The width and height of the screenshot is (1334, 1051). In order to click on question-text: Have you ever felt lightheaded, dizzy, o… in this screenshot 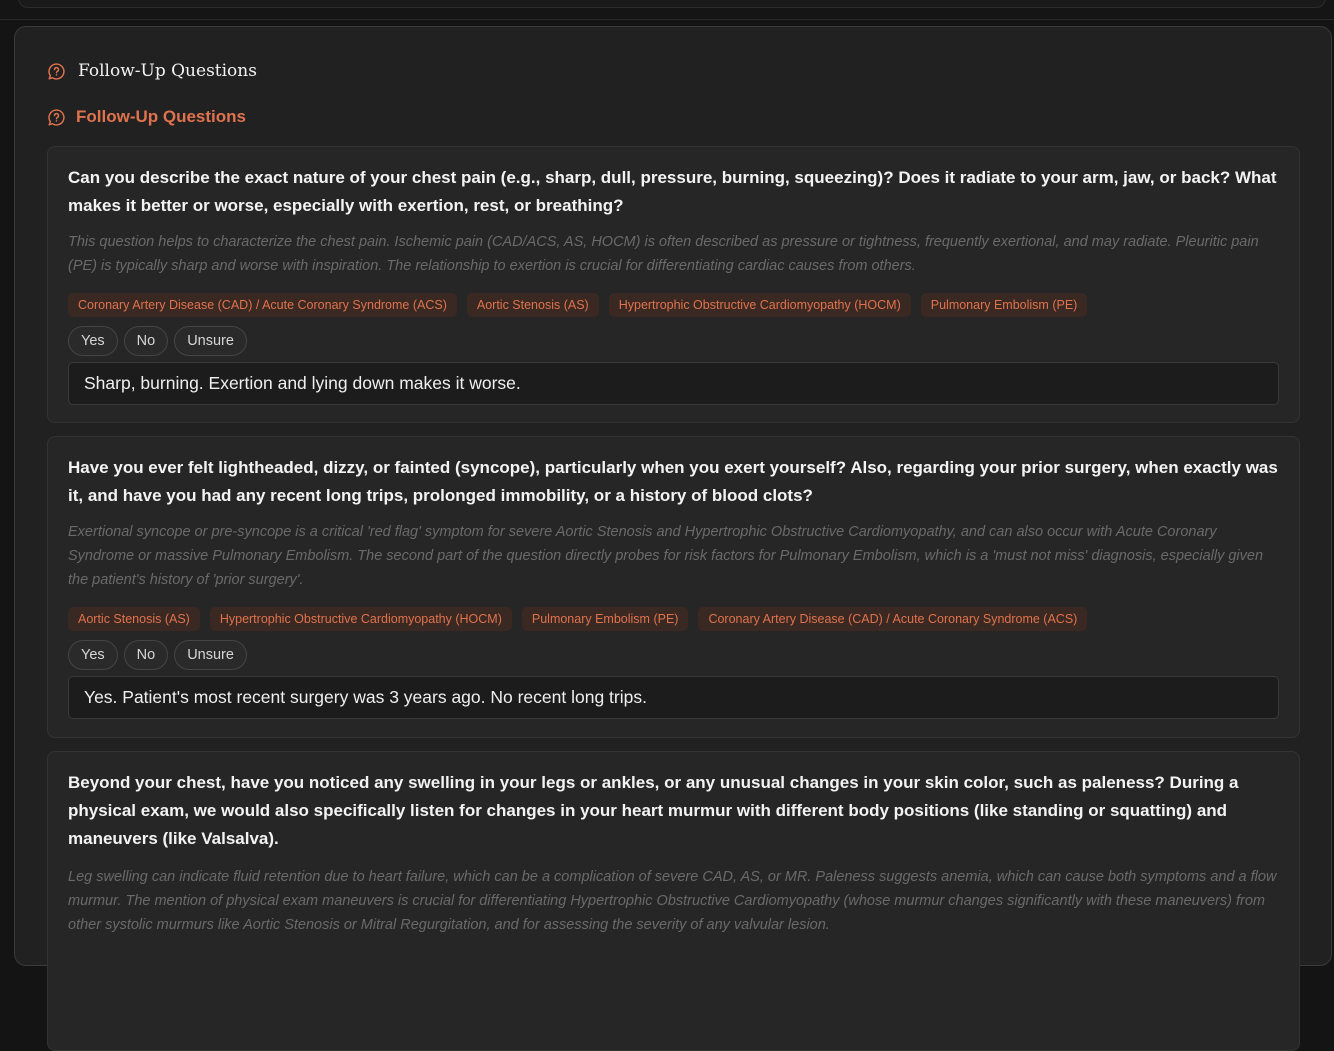, I will do `click(673, 481)`.